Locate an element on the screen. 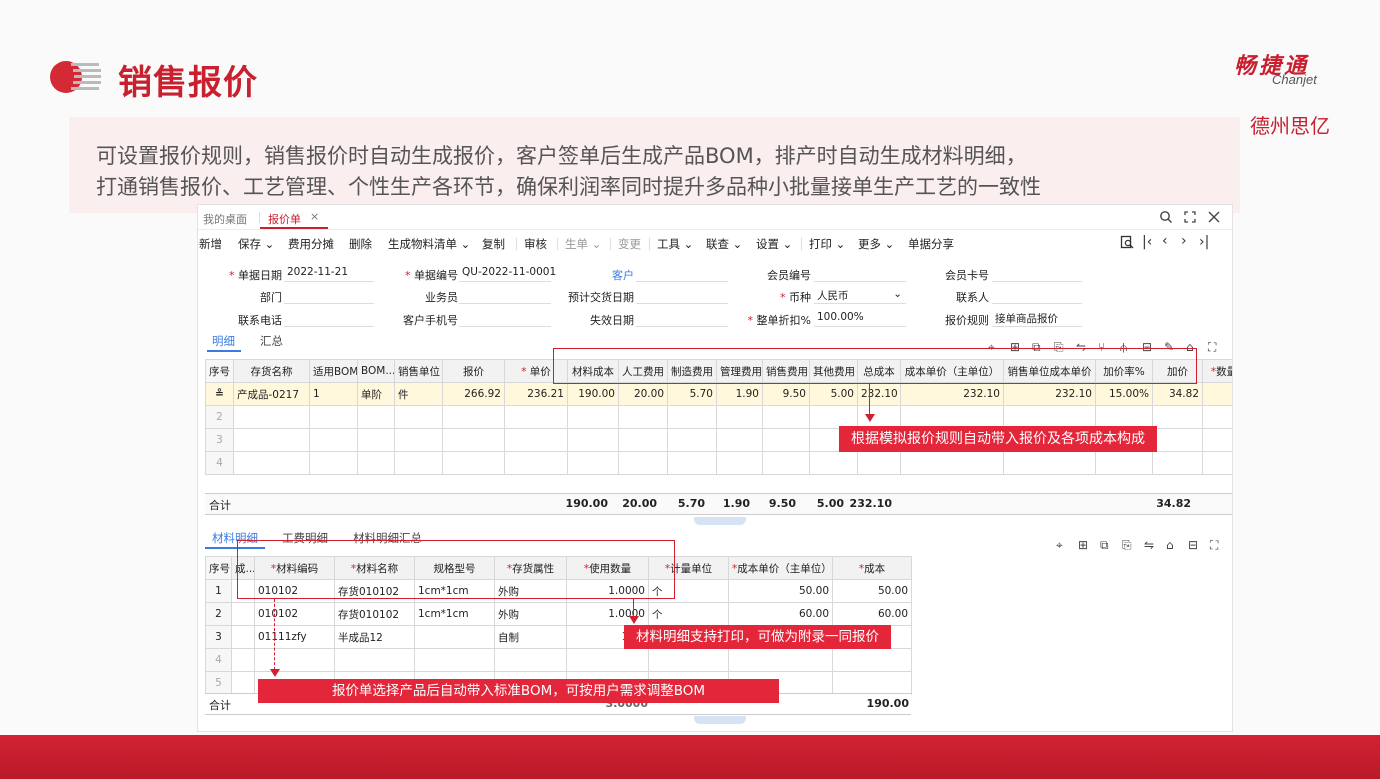 The height and width of the screenshot is (779, 1380). save-button: 保存 ⌄ is located at coordinates (256, 244).